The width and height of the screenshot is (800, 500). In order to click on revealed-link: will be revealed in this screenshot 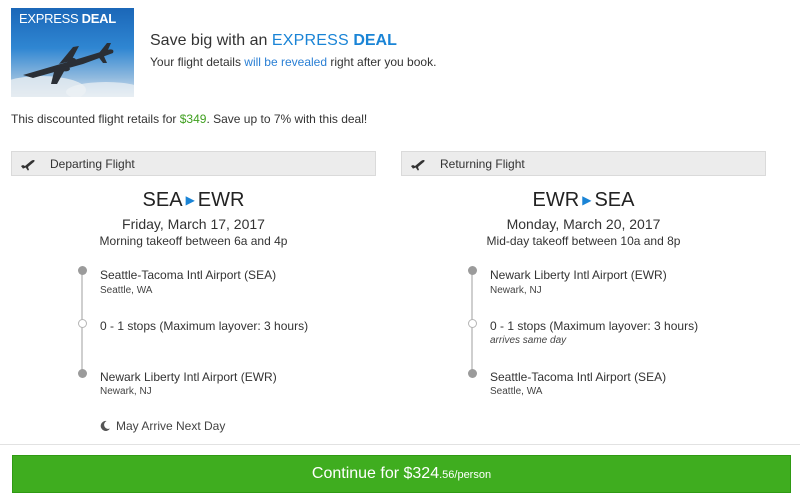, I will do `click(286, 62)`.